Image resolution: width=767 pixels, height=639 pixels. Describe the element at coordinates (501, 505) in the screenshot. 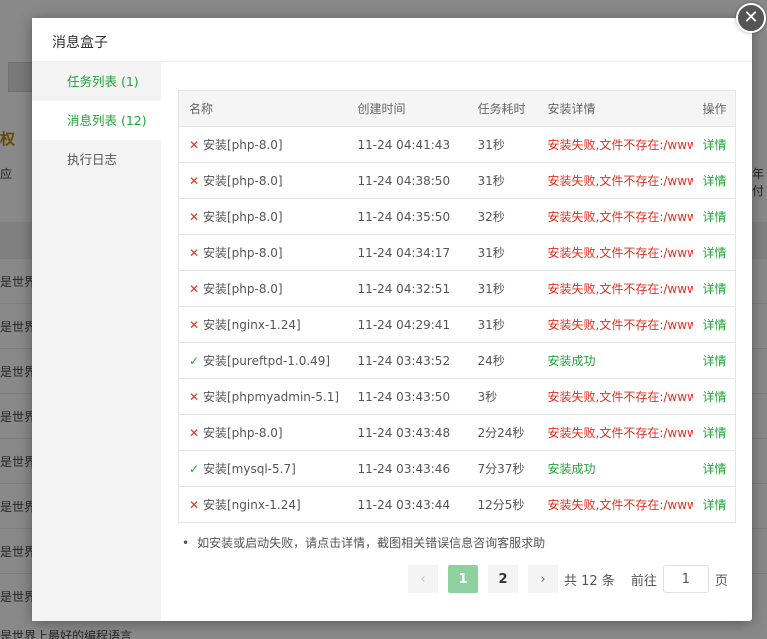

I see `duration-cell: 12分5秒` at that location.